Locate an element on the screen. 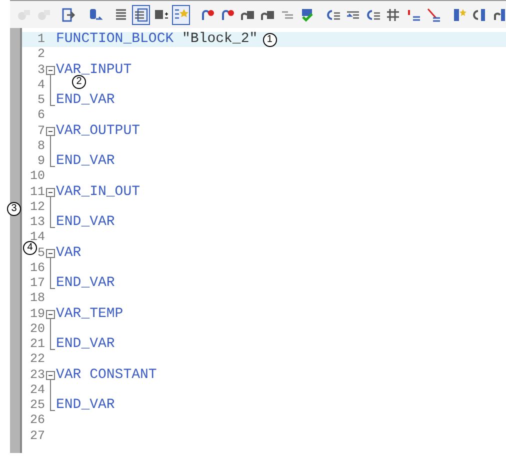 Image resolution: width=506 pixels, height=459 pixels. line-number: 3 is located at coordinates (41, 70).